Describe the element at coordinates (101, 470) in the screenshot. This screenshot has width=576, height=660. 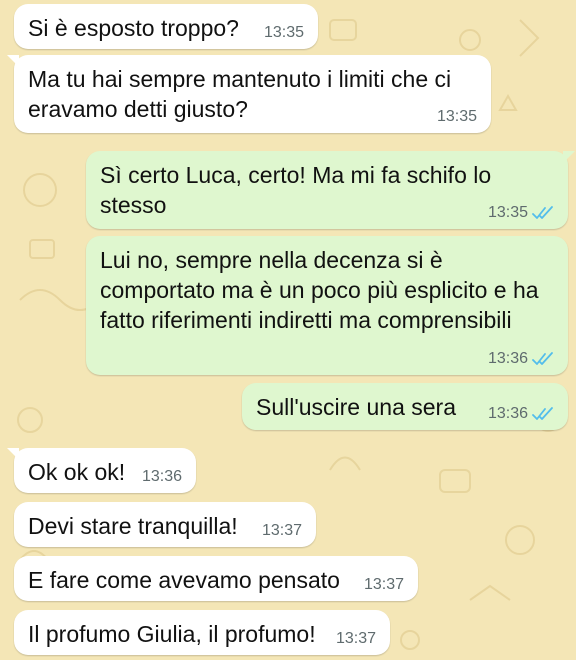
I see `message-bubble-incoming: Ok ok ok! 13:36` at that location.